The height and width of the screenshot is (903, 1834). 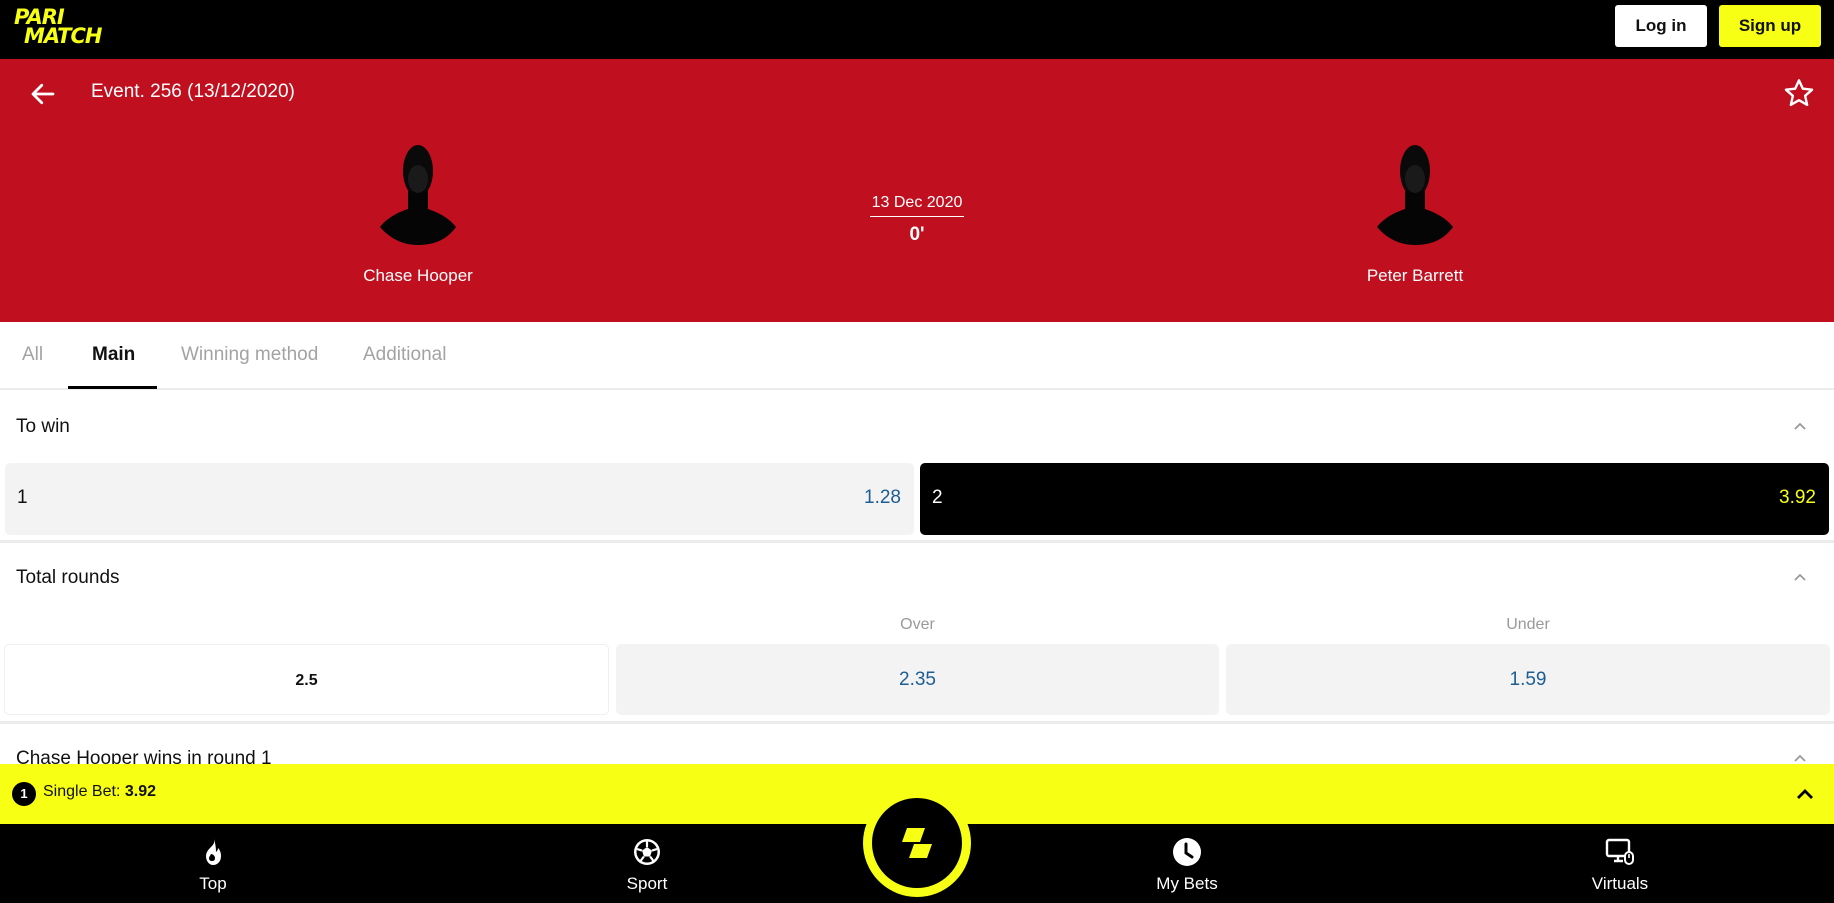 I want to click on clock-icon, so click(x=1187, y=852).